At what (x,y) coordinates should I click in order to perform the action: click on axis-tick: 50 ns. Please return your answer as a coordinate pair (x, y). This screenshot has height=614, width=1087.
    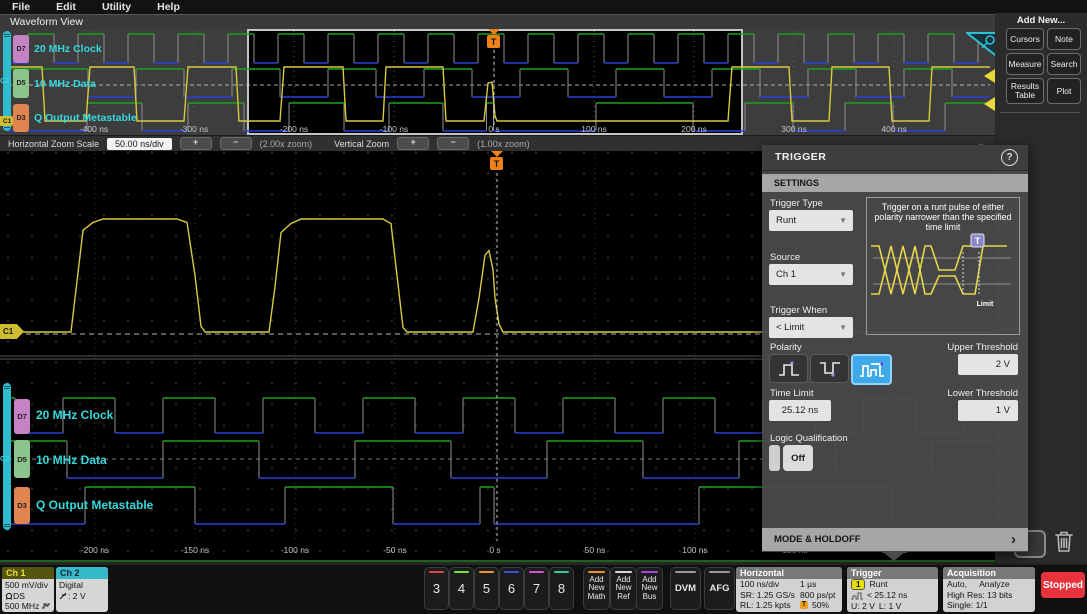
    Looking at the image, I should click on (595, 550).